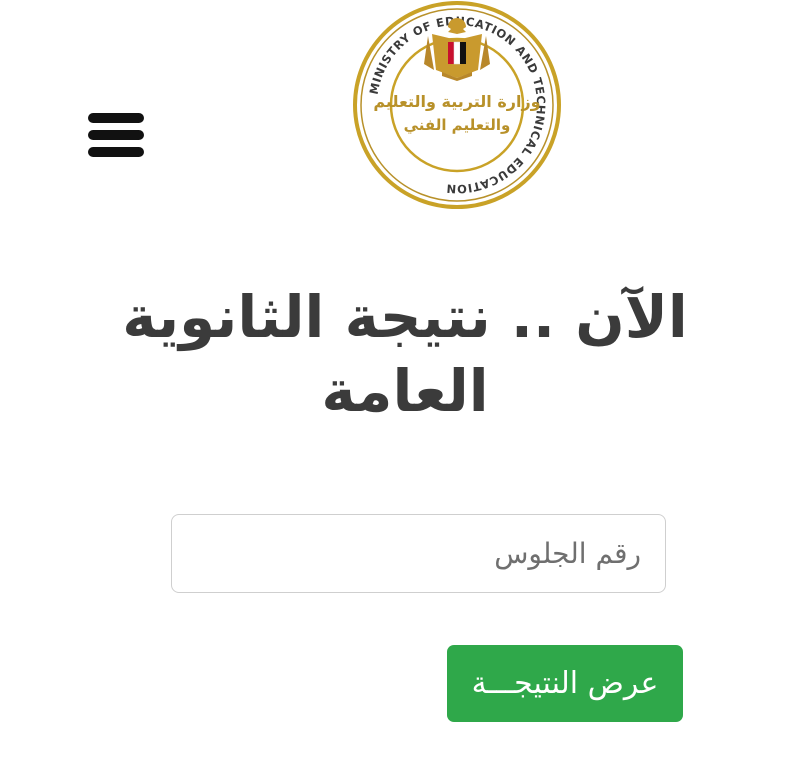 The height and width of the screenshot is (765, 810). I want to click on page-title: الآن .. نتيجة الثانوية العامة, so click(405, 354).